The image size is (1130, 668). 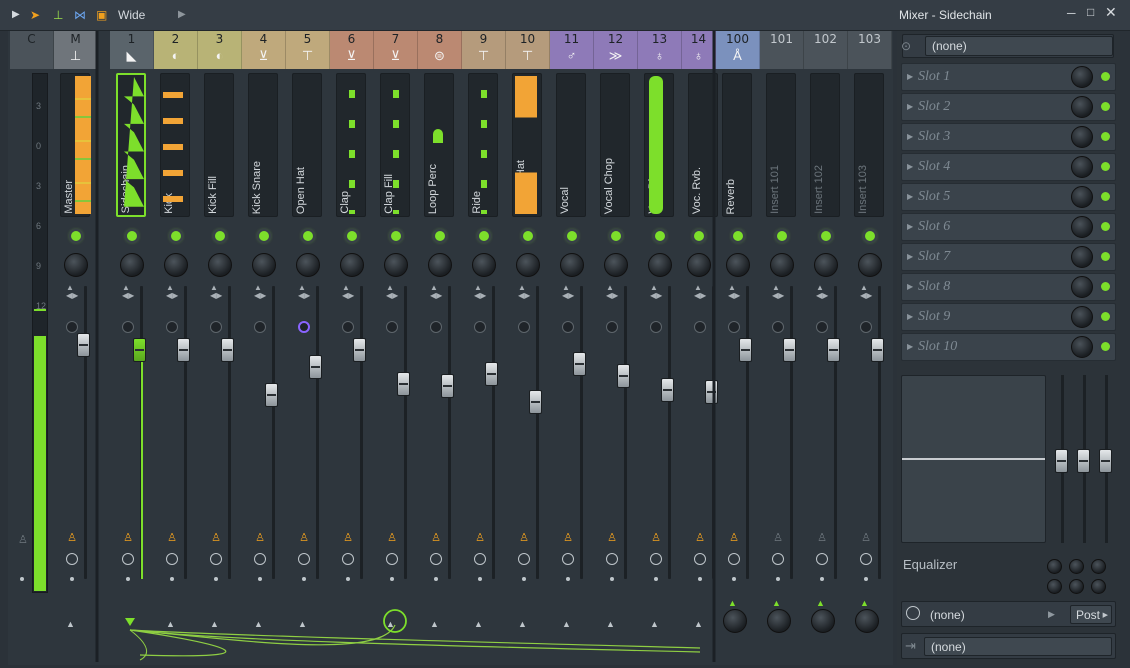 What do you see at coordinates (1008, 227) in the screenshot?
I see `effect-slot: ▶ Slot 6` at bounding box center [1008, 227].